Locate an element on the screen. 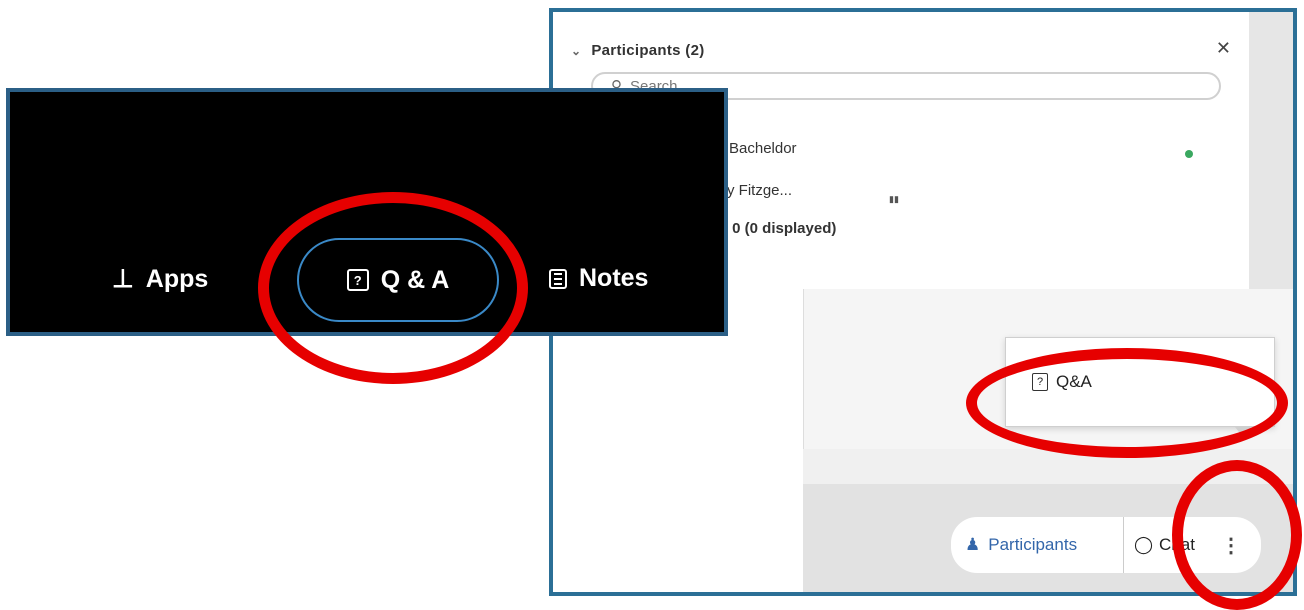  notes-icon is located at coordinates (558, 278).